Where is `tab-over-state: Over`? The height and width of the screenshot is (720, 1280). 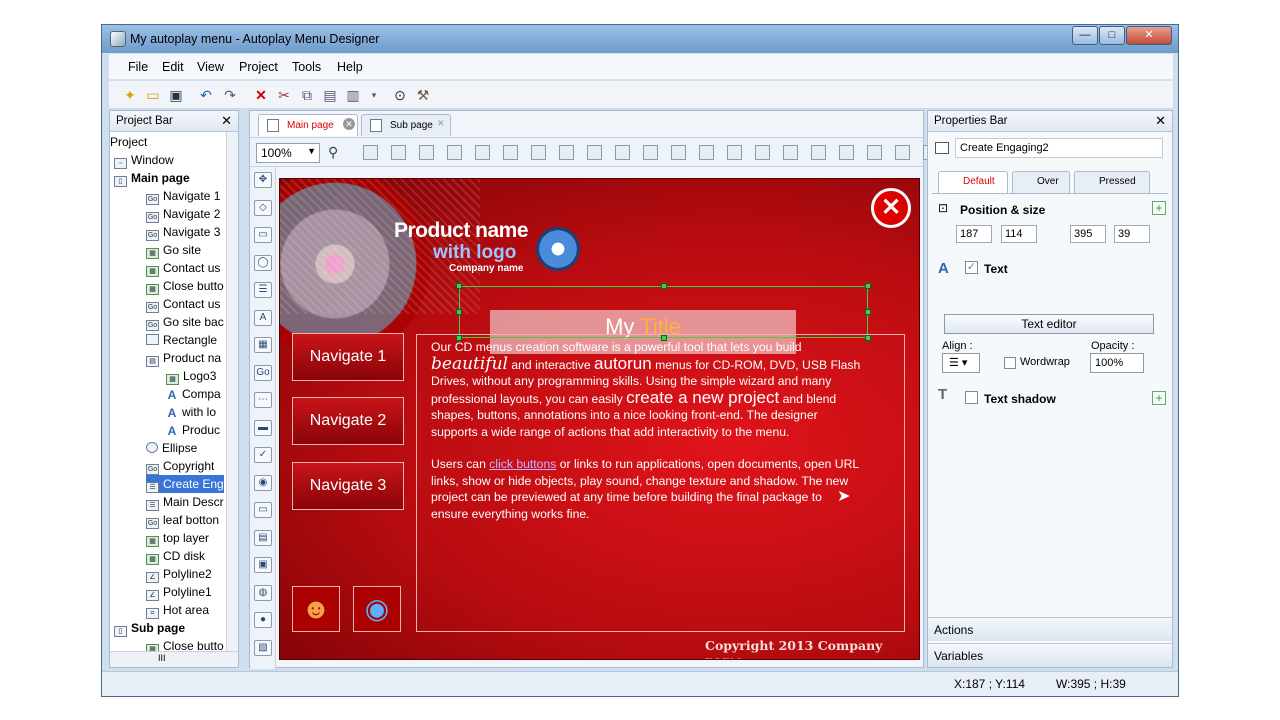 tab-over-state: Over is located at coordinates (1041, 182).